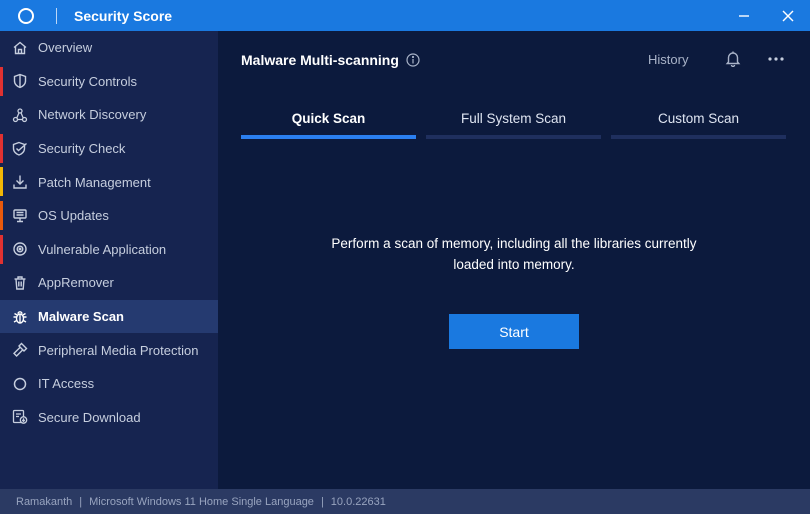  I want to click on tab-full-system-scan: Full System Scan, so click(513, 122).